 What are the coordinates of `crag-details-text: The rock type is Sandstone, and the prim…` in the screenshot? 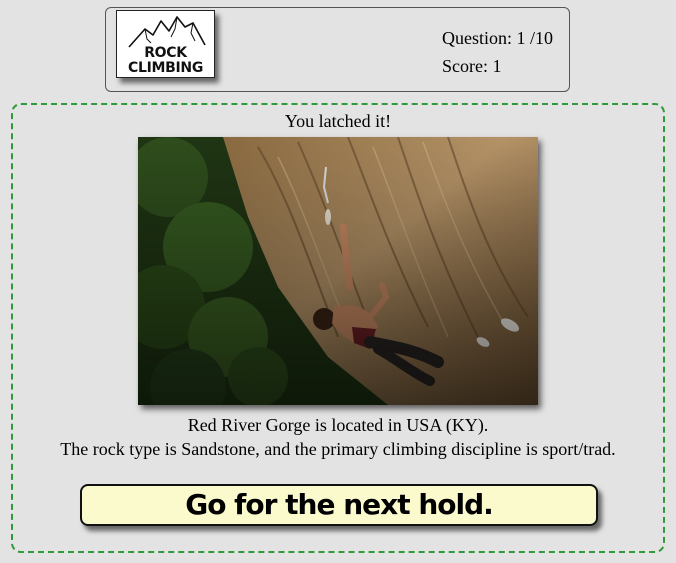 It's located at (338, 449).